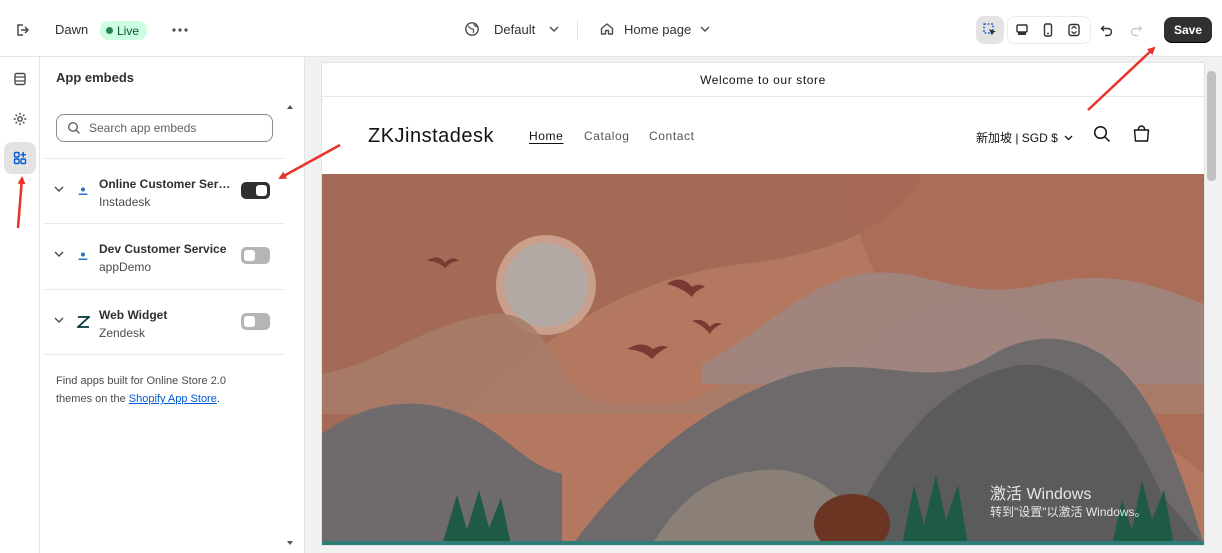 This screenshot has height=553, width=1222. Describe the element at coordinates (546, 136) in the screenshot. I see `nav-home: Home` at that location.